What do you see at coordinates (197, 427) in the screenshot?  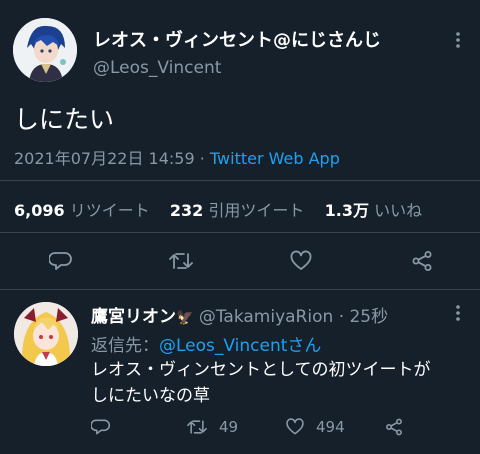 I see `reply-retweet-icon` at bounding box center [197, 427].